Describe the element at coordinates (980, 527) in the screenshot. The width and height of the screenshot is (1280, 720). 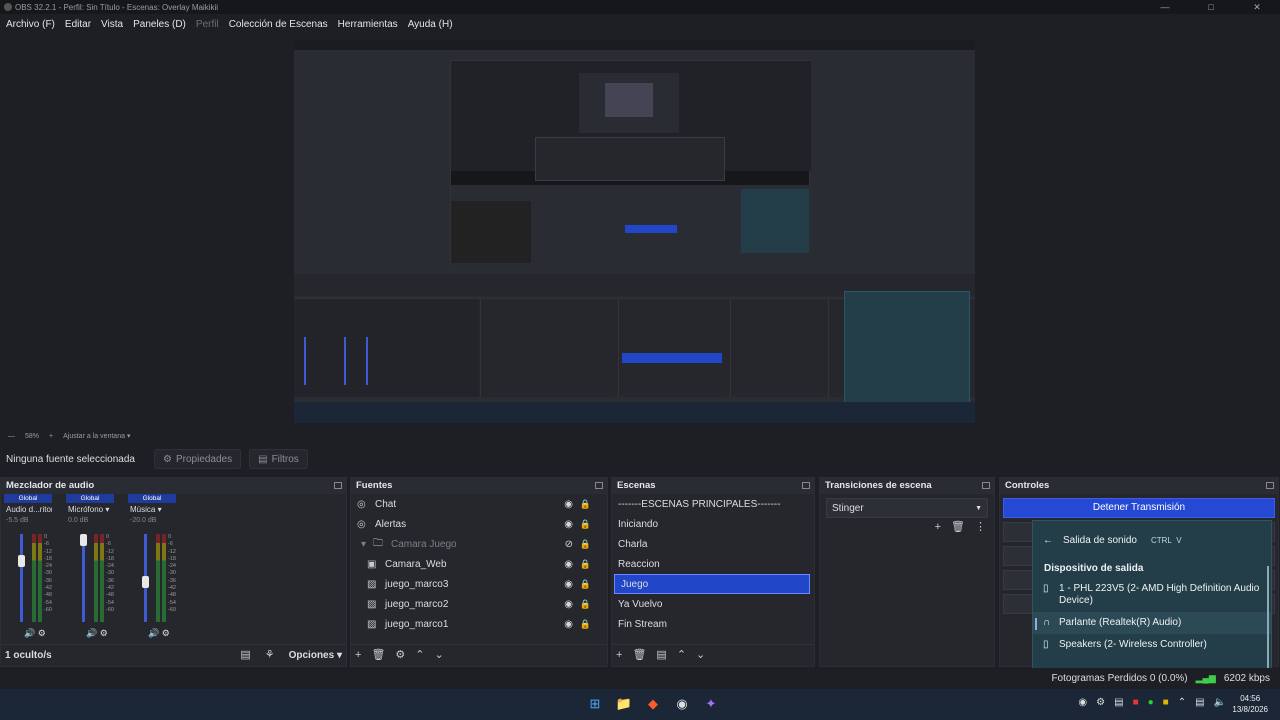
I see `more-options-icon: ⋮` at that location.